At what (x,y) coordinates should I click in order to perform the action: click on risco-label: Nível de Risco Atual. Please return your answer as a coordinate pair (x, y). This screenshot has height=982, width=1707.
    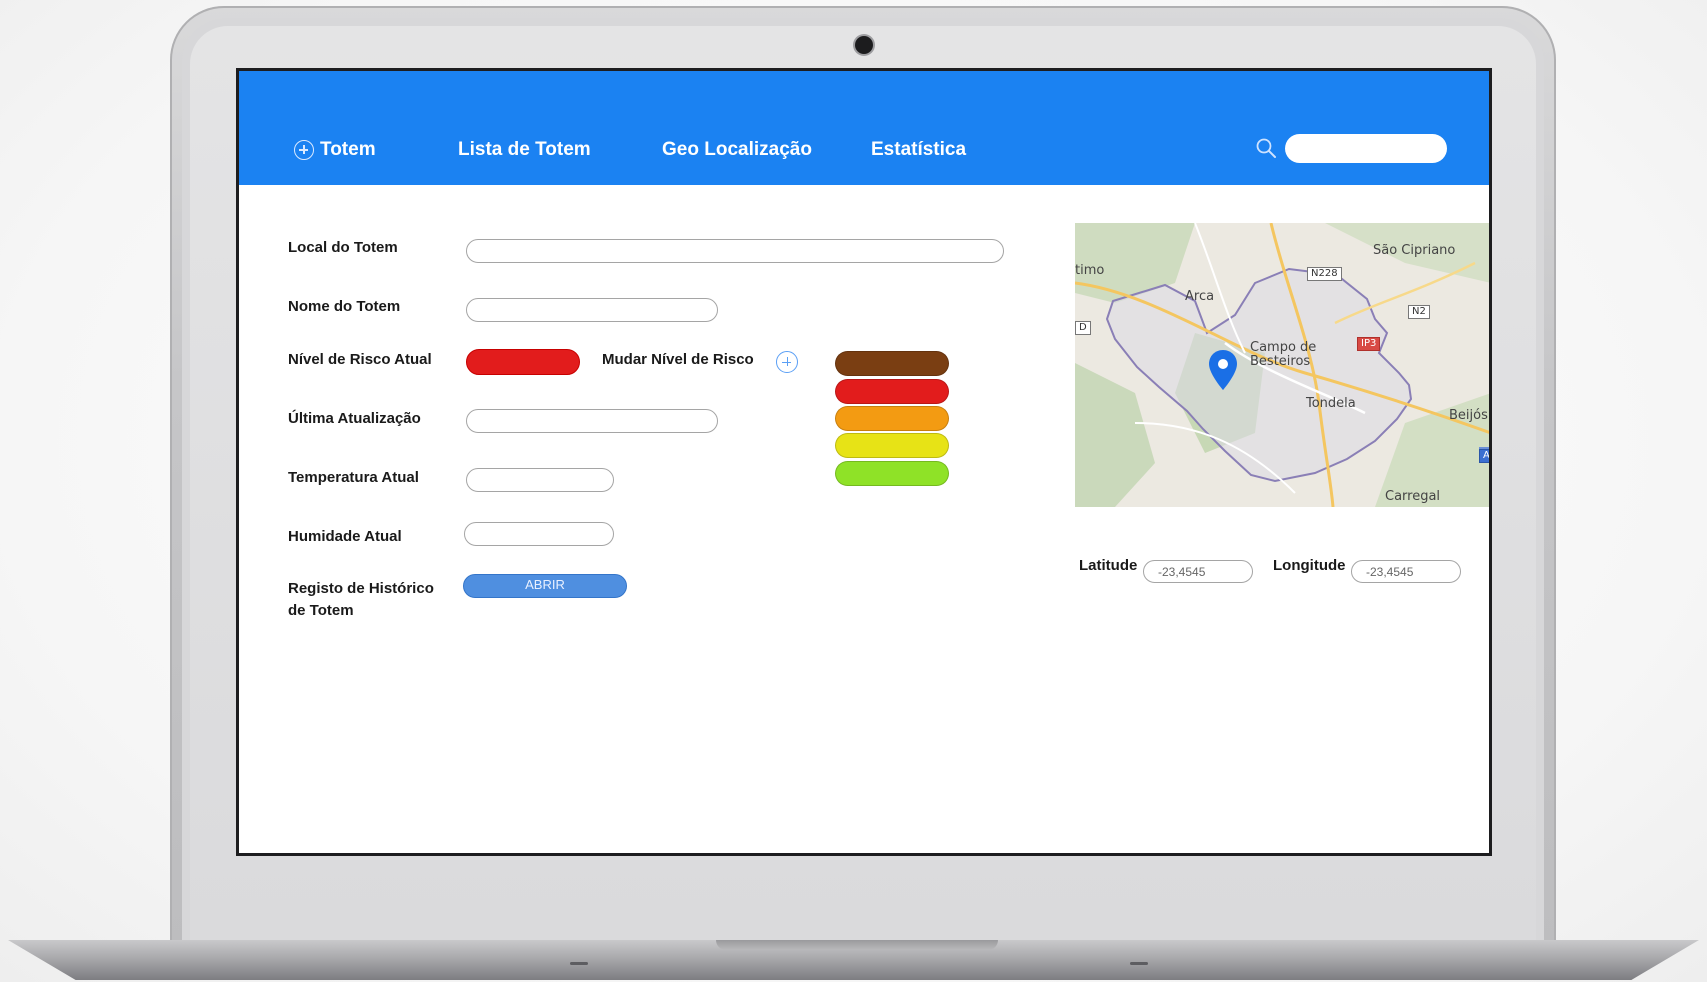
    Looking at the image, I should click on (360, 359).